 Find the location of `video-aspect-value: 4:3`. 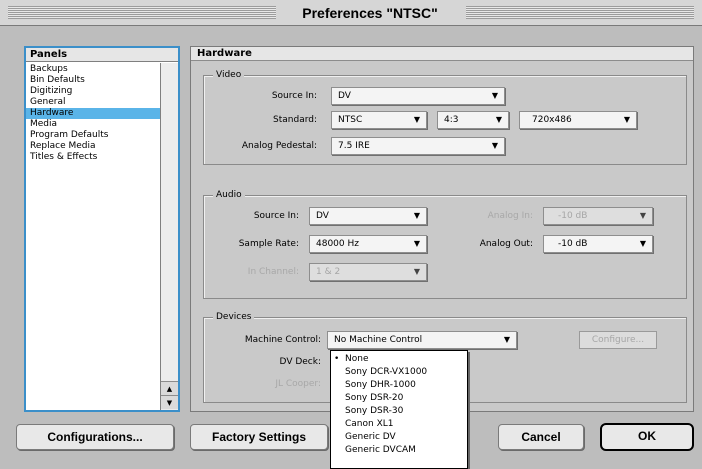

video-aspect-value: 4:3 is located at coordinates (451, 120).